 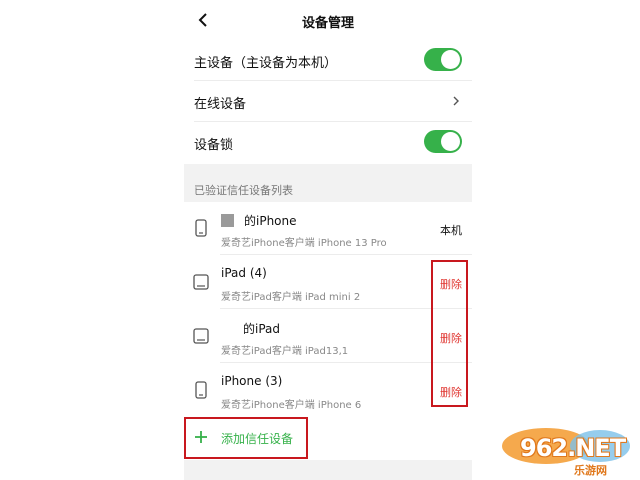 What do you see at coordinates (243, 190) in the screenshot?
I see `trusted-devices-header: 已验证信任设备列表` at bounding box center [243, 190].